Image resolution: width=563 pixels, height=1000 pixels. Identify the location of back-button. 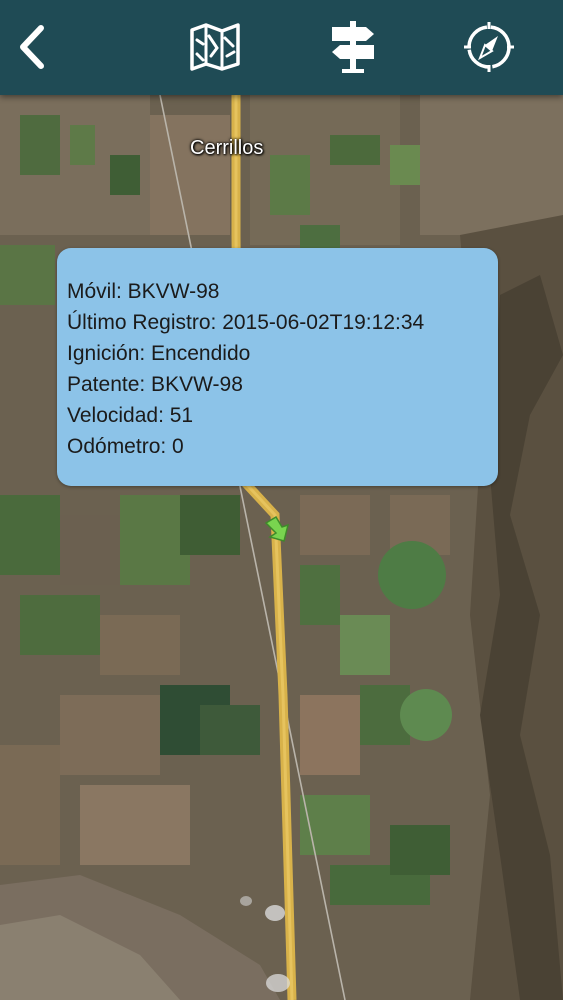
(33, 47).